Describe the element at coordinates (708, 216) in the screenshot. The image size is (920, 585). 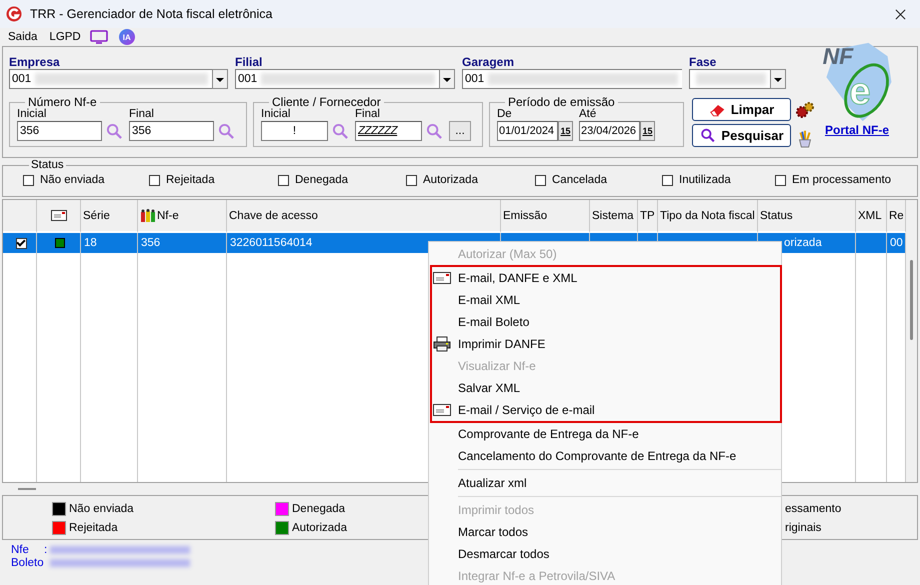
I see `column-header: Tipo da Nota fiscal` at that location.